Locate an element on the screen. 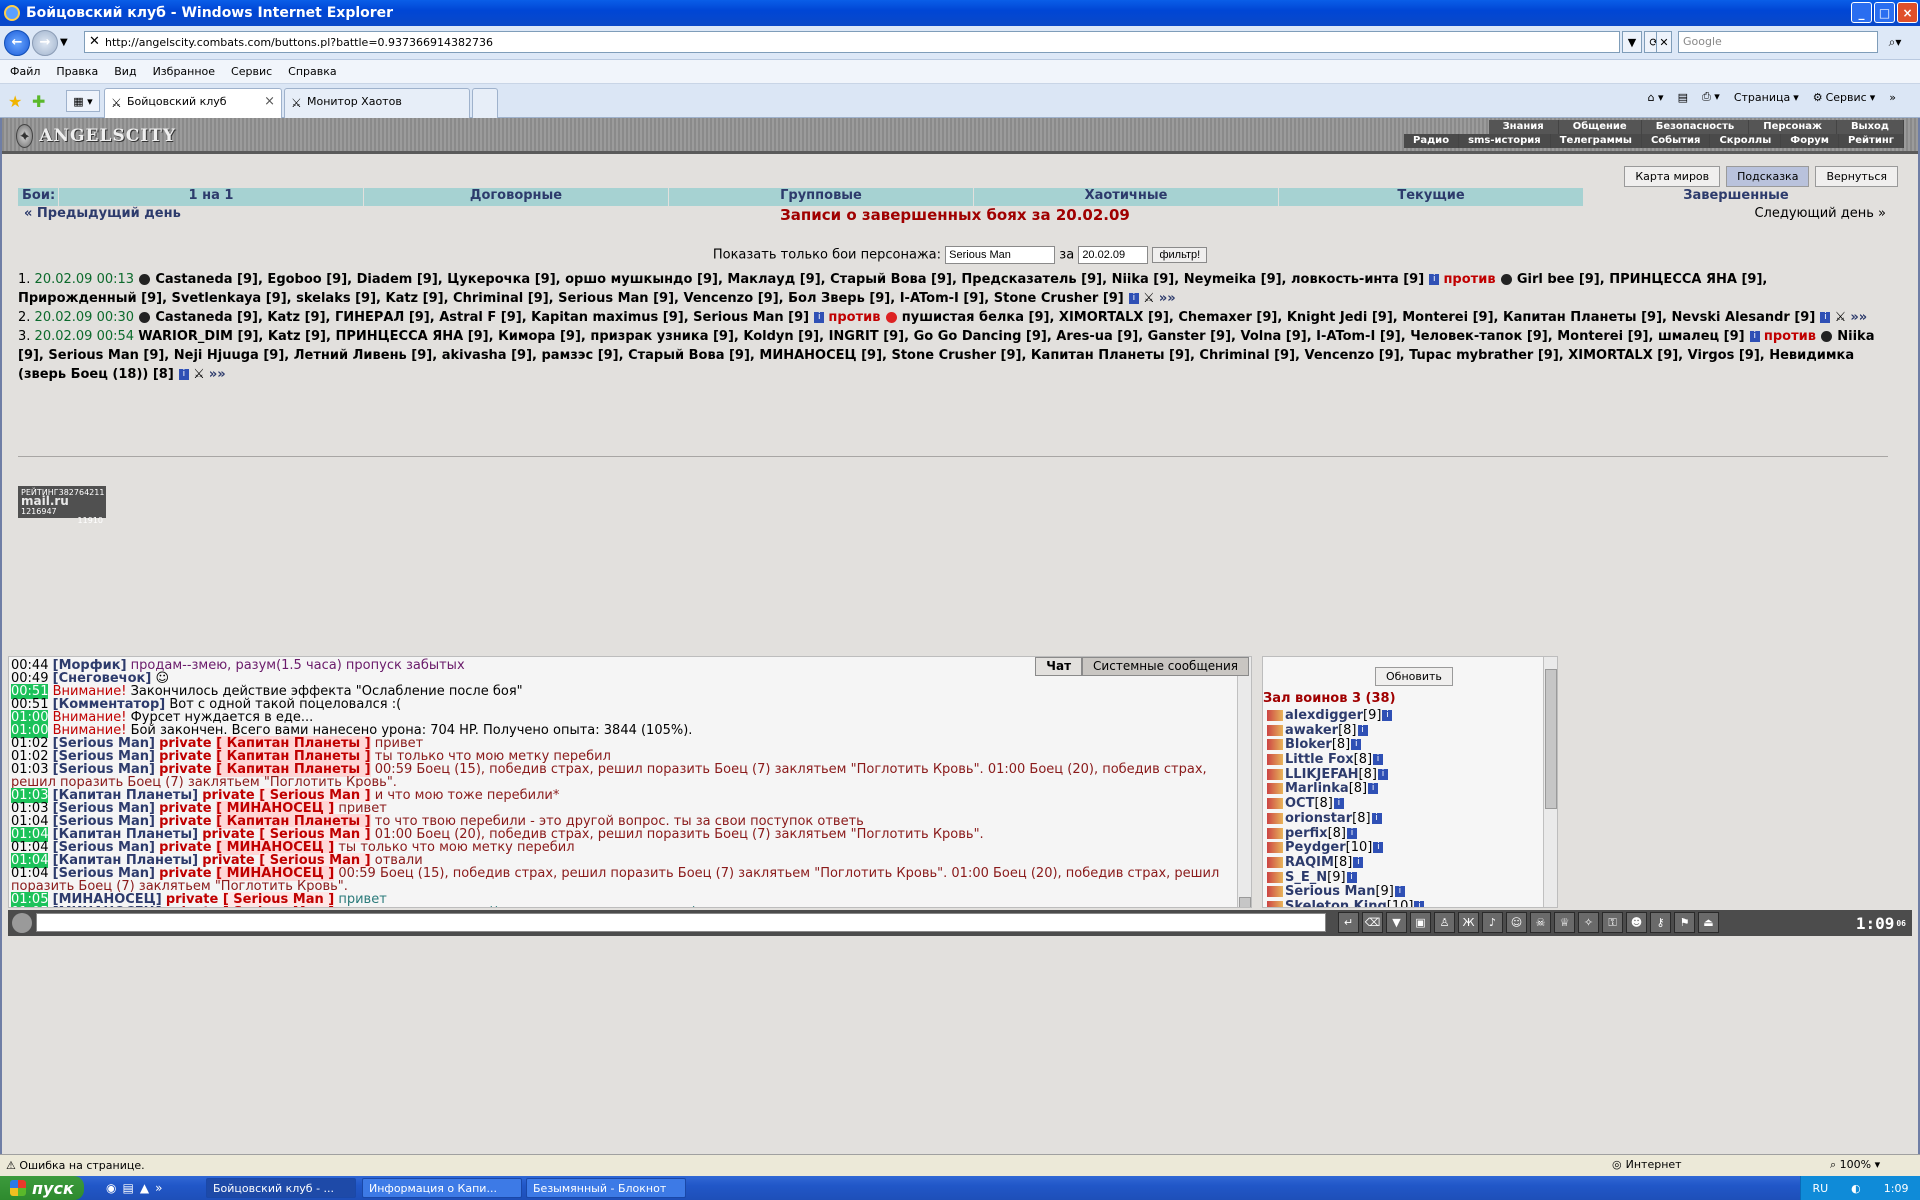 This screenshot has height=1200, width=1920. private-recipient: private [ Serious Man ] is located at coordinates (250, 906).